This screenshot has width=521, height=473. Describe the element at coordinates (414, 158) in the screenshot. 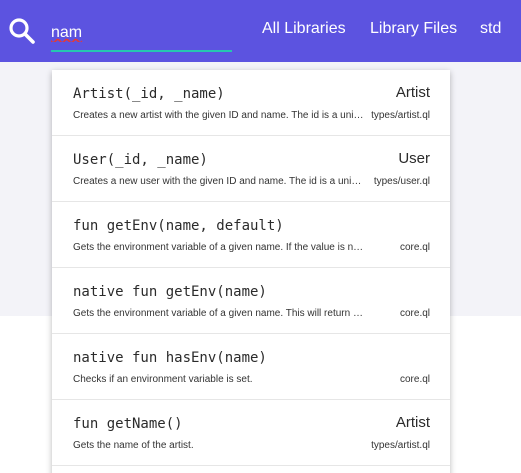

I see `result-kind: User` at that location.